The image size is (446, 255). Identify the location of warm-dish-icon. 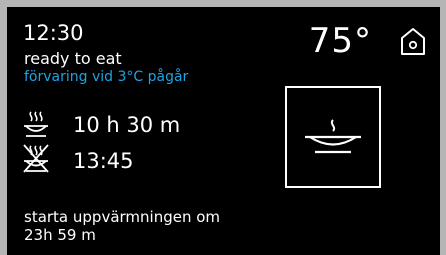
(333, 136).